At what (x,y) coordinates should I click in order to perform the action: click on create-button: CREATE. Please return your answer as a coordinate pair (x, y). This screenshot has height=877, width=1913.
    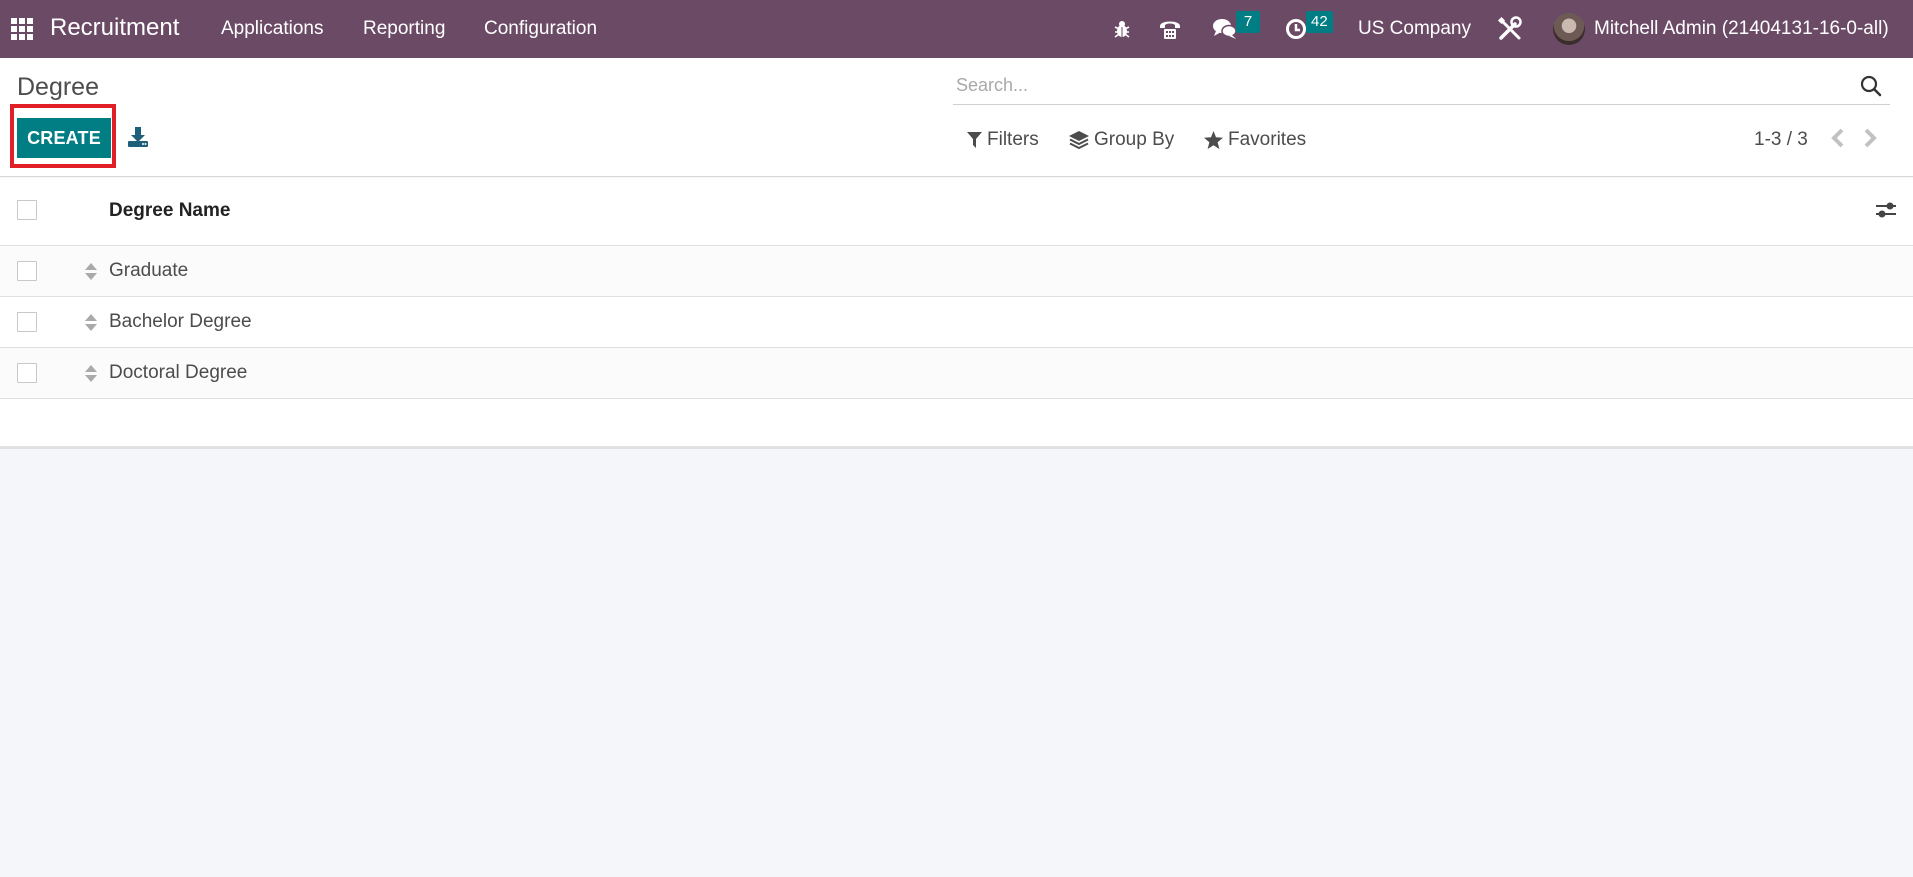
    Looking at the image, I should click on (64, 138).